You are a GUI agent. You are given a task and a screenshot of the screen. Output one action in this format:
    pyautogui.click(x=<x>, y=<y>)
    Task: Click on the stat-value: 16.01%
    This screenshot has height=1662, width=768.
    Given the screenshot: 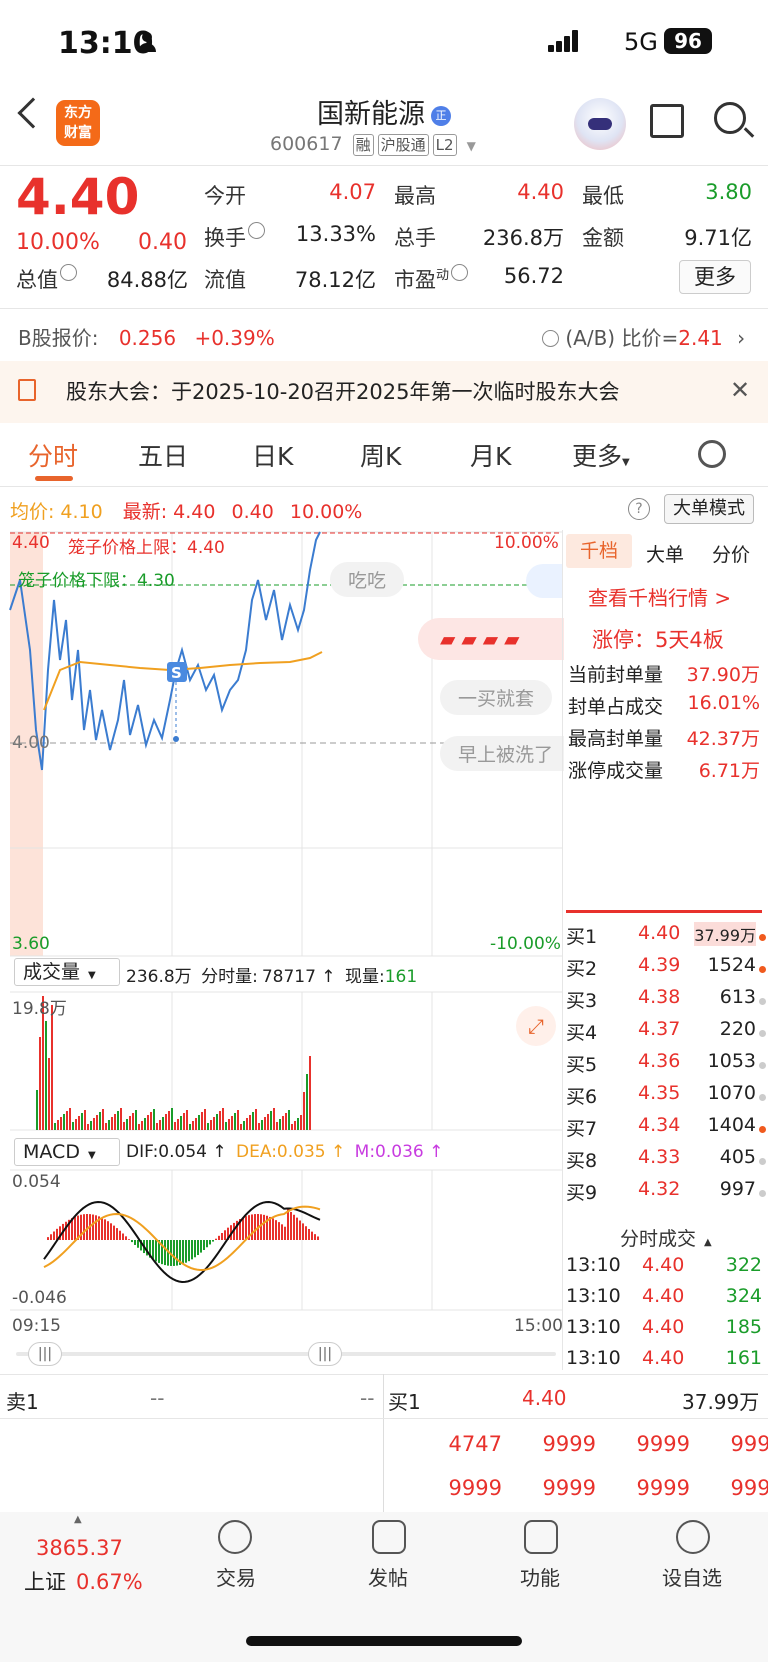 What is the action you would take?
    pyautogui.click(x=723, y=703)
    